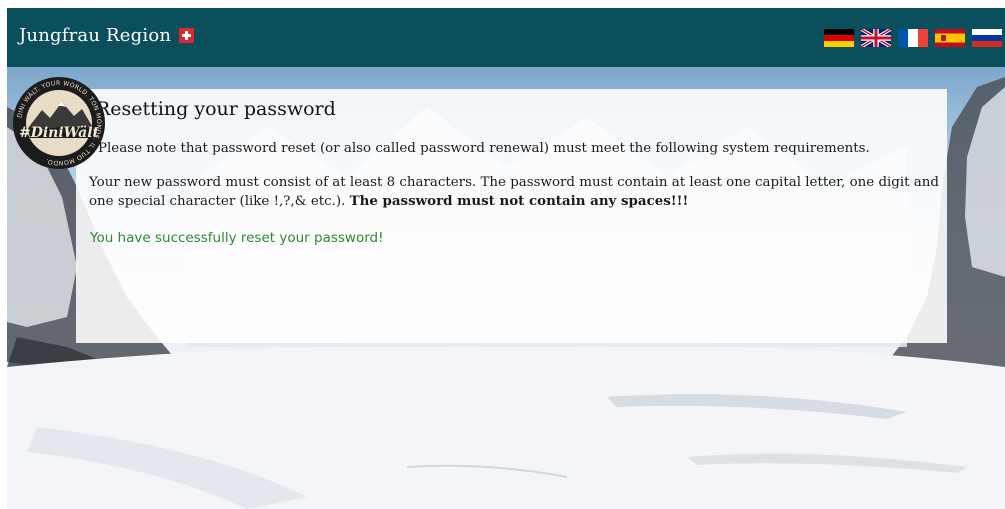  I want to click on brand: Jungfrau Region, so click(107, 35).